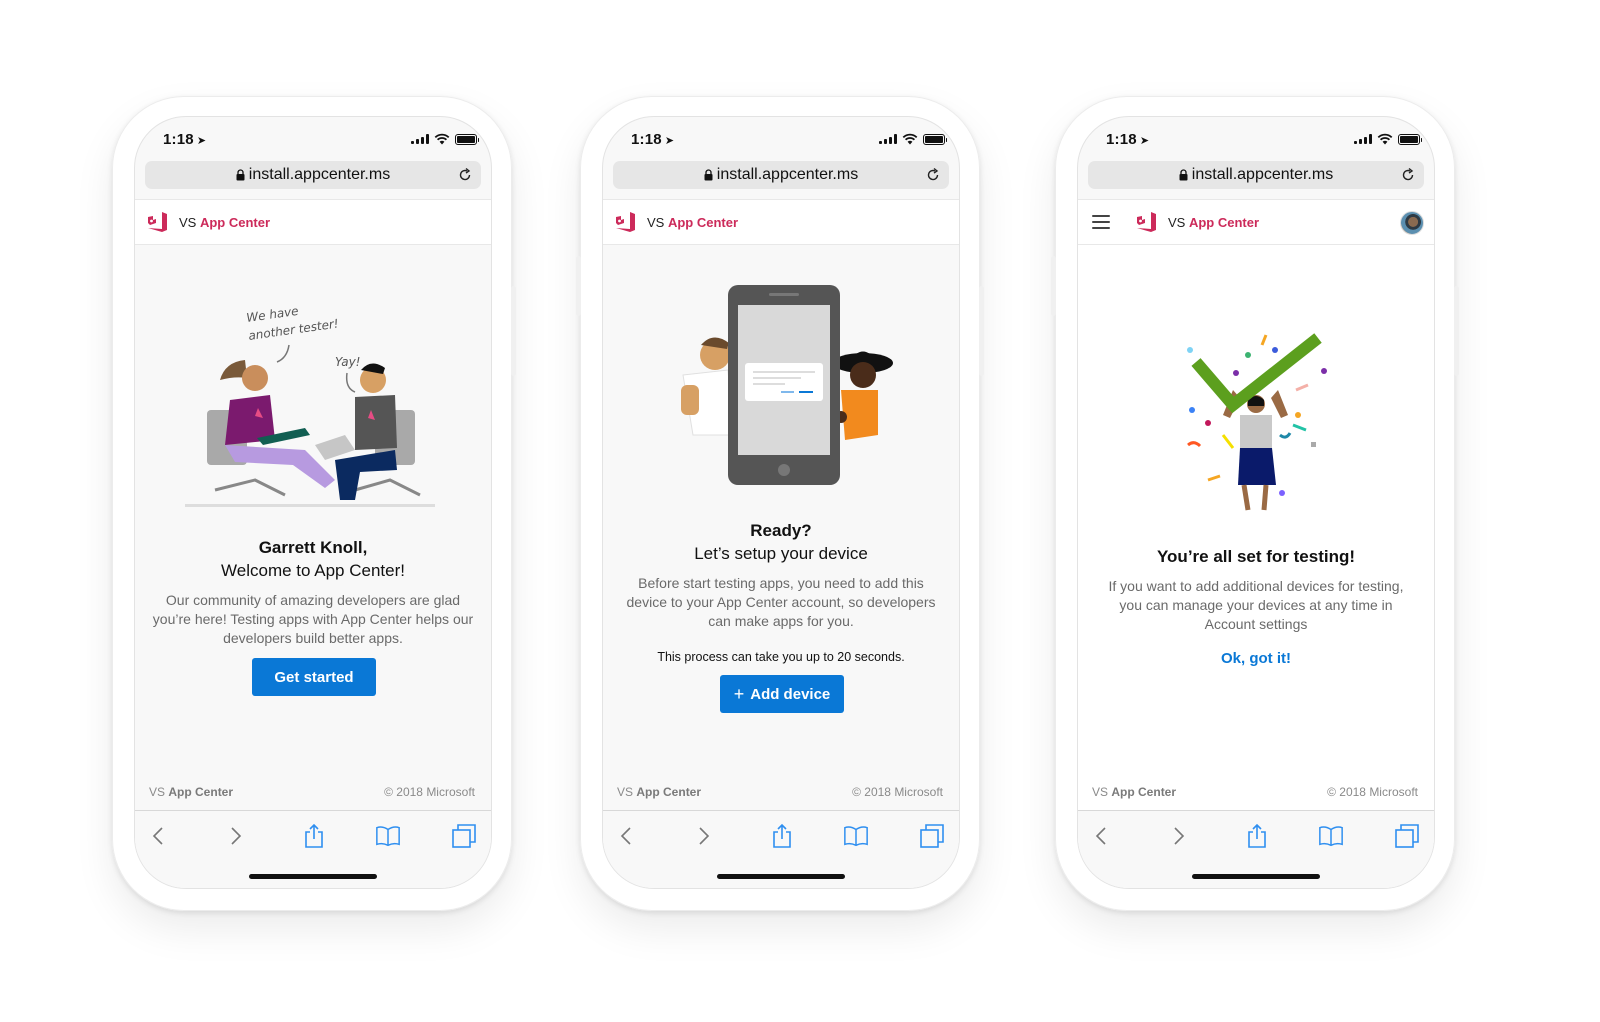 Image resolution: width=1600 pixels, height=1022 pixels. Describe the element at coordinates (739, 694) in the screenshot. I see `plus-icon: +` at that location.